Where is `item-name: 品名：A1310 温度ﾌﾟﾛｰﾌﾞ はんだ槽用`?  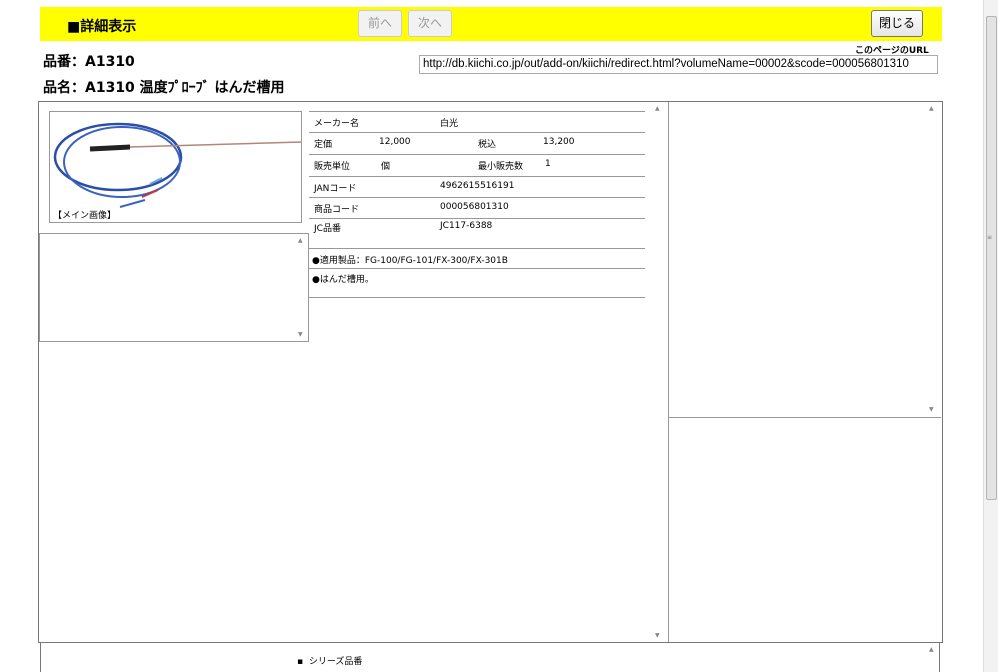
item-name: 品名：A1310 温度ﾌﾟﾛｰﾌﾞ はんだ槽用 is located at coordinates (164, 88).